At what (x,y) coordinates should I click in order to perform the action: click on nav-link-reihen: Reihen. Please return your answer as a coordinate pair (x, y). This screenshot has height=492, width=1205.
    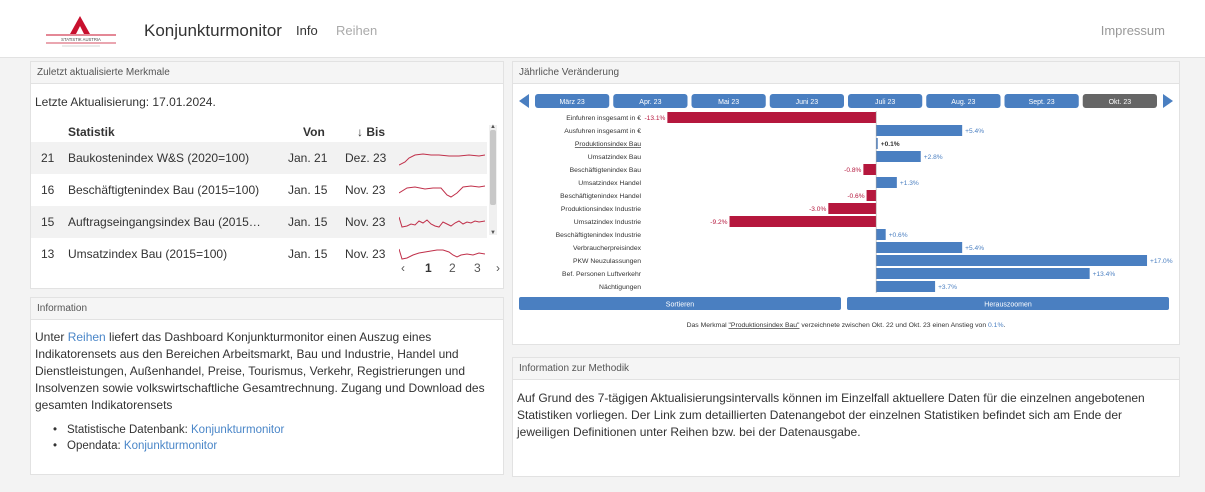
    Looking at the image, I should click on (356, 30).